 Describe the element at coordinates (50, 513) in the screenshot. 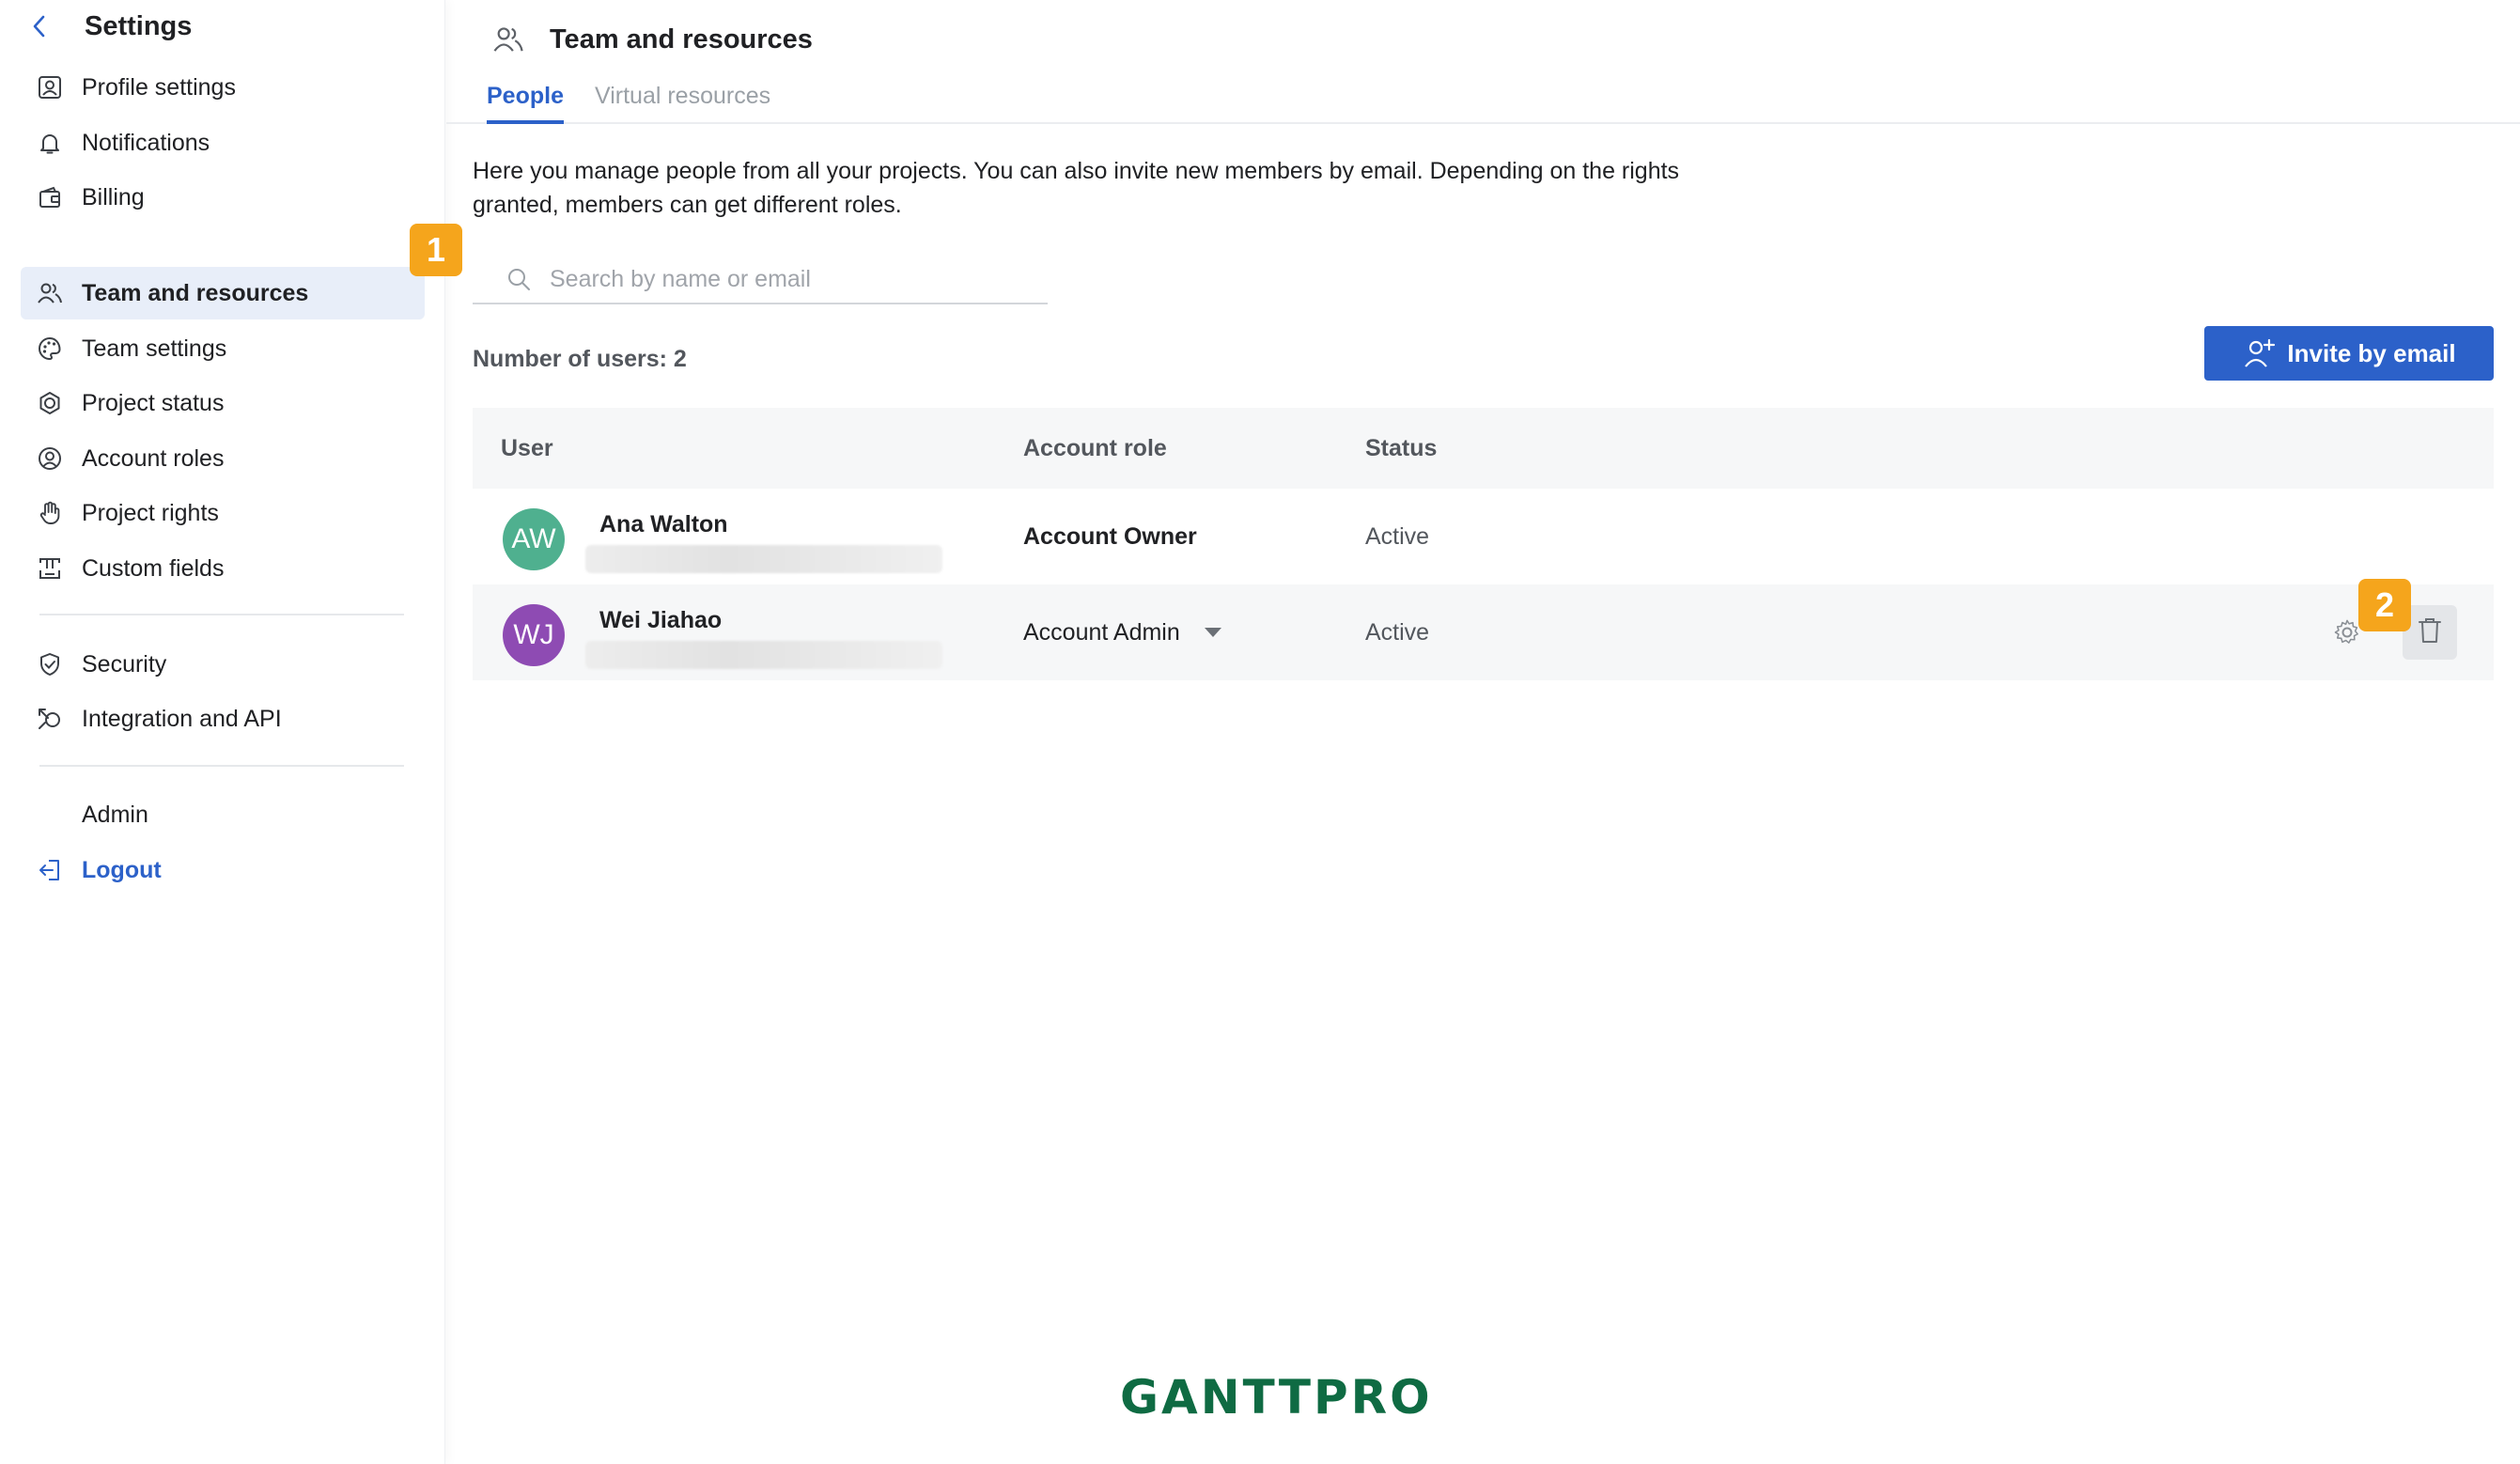

I see `hand-icon` at that location.